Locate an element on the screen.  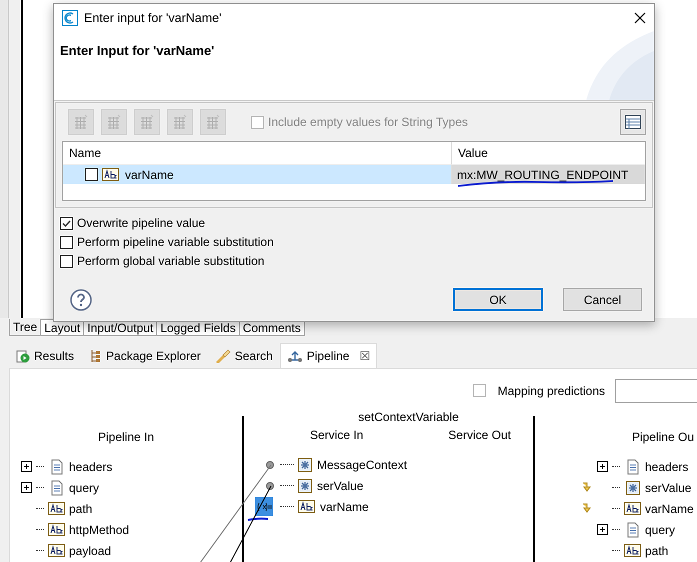
close-icon: ☒ is located at coordinates (364, 356).